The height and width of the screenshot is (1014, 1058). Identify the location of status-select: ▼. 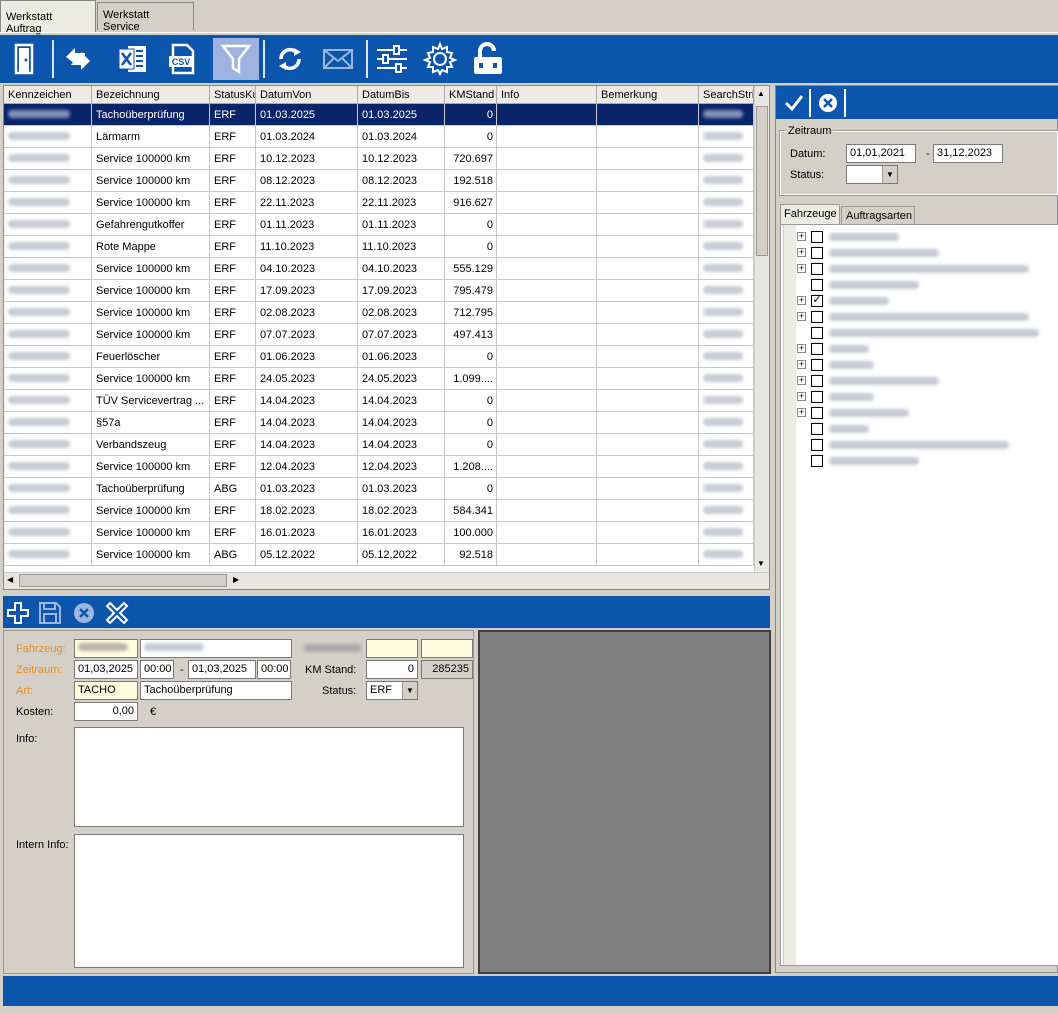
(872, 174).